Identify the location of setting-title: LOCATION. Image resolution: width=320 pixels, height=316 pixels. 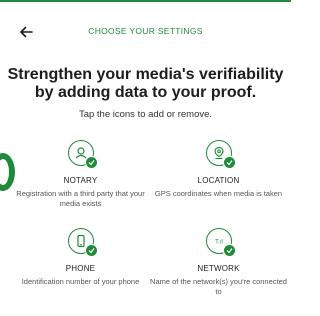
(218, 180).